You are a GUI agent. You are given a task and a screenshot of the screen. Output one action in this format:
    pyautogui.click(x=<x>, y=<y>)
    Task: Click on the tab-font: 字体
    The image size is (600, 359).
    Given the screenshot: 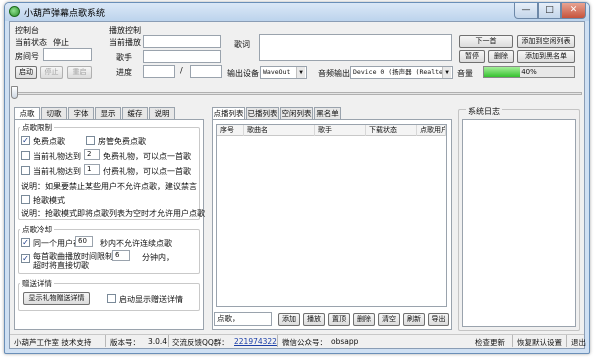 What is the action you would take?
    pyautogui.click(x=81, y=113)
    